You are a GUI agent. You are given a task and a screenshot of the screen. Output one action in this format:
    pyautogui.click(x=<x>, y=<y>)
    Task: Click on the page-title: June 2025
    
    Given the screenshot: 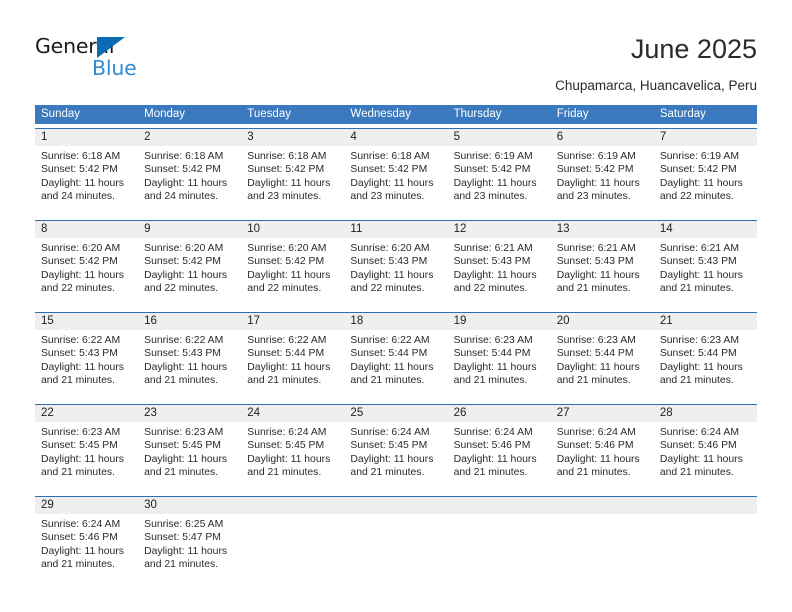 What is the action you would take?
    pyautogui.click(x=693, y=49)
    